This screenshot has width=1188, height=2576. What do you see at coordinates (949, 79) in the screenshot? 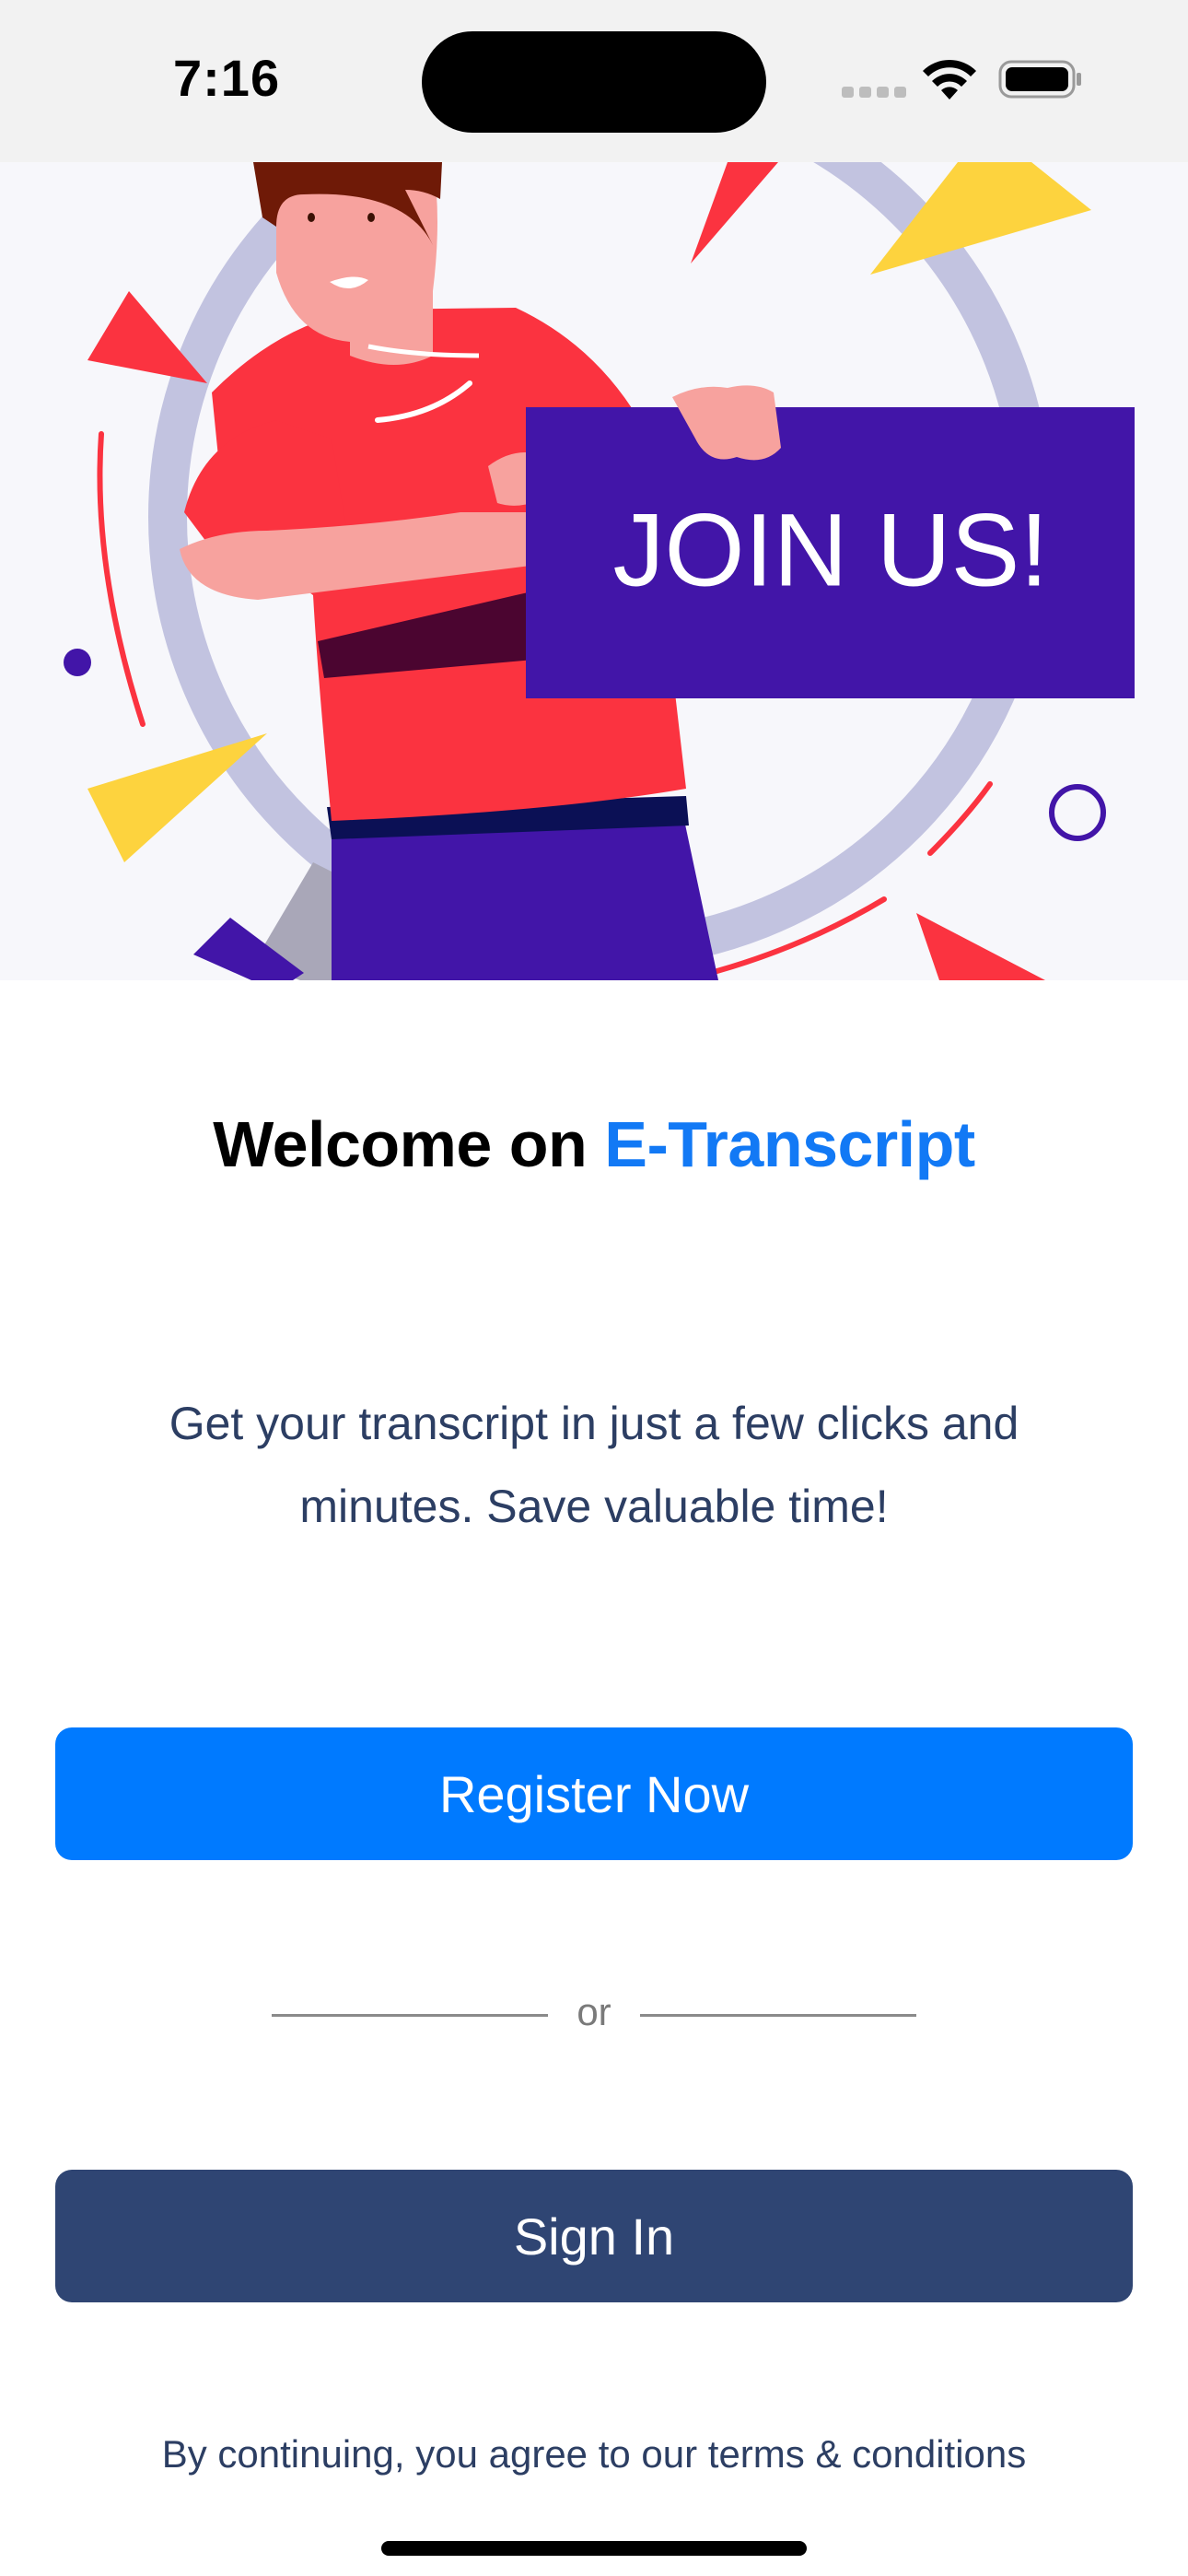
I see `wifi-icon` at bounding box center [949, 79].